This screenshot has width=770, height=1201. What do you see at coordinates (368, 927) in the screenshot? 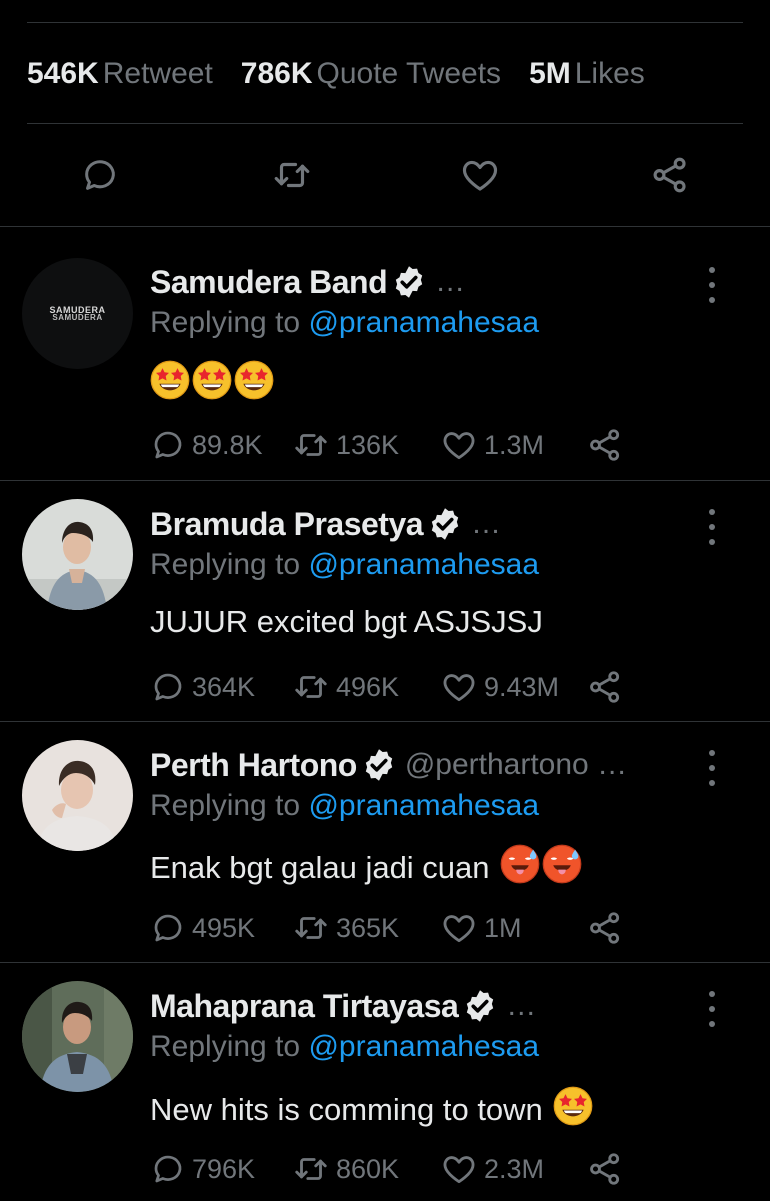
I see `retweet-count: 365K` at bounding box center [368, 927].